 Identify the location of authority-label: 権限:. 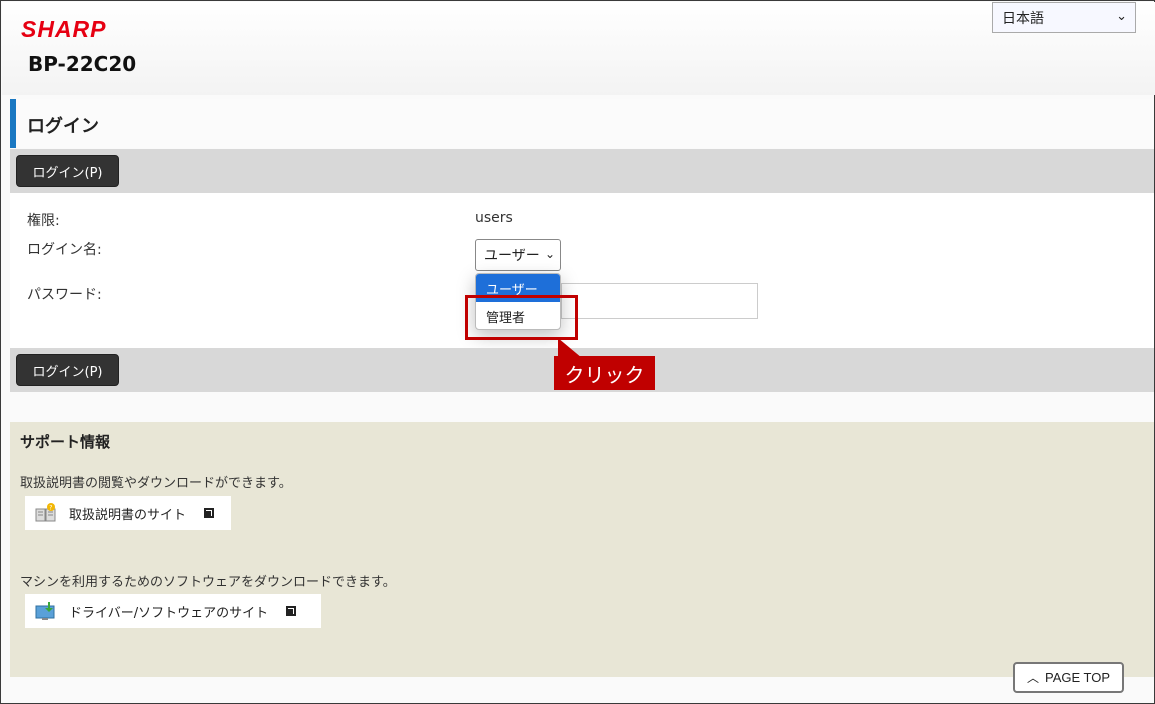
(43, 221).